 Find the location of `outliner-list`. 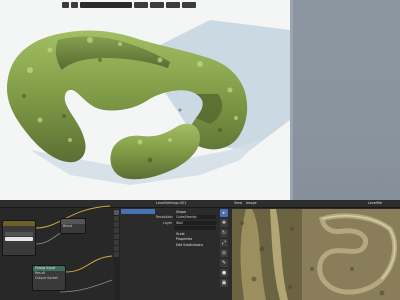

outliner-list is located at coordinates (138, 243).